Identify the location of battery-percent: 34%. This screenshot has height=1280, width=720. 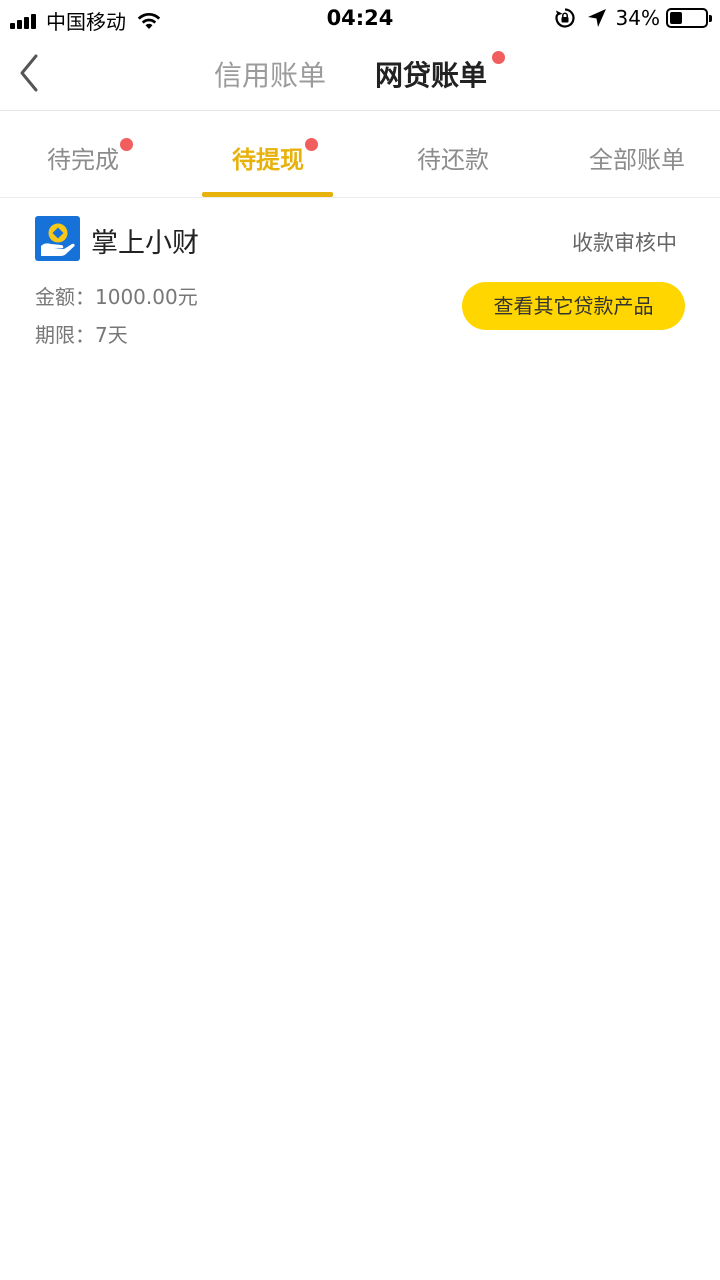
(637, 18).